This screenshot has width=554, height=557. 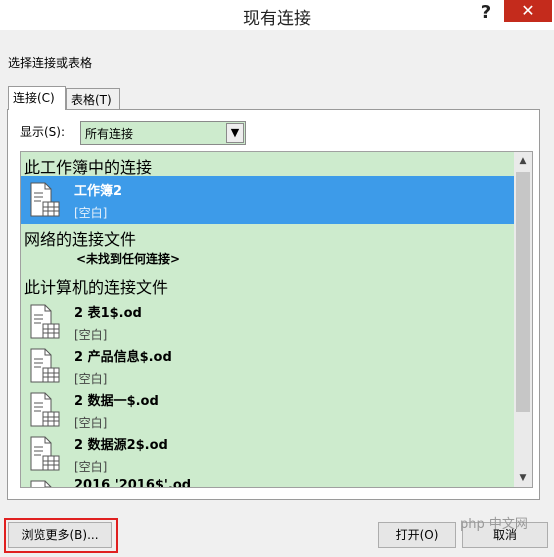 I want to click on no-connections-text: <未找到任何连接>, so click(x=128, y=259).